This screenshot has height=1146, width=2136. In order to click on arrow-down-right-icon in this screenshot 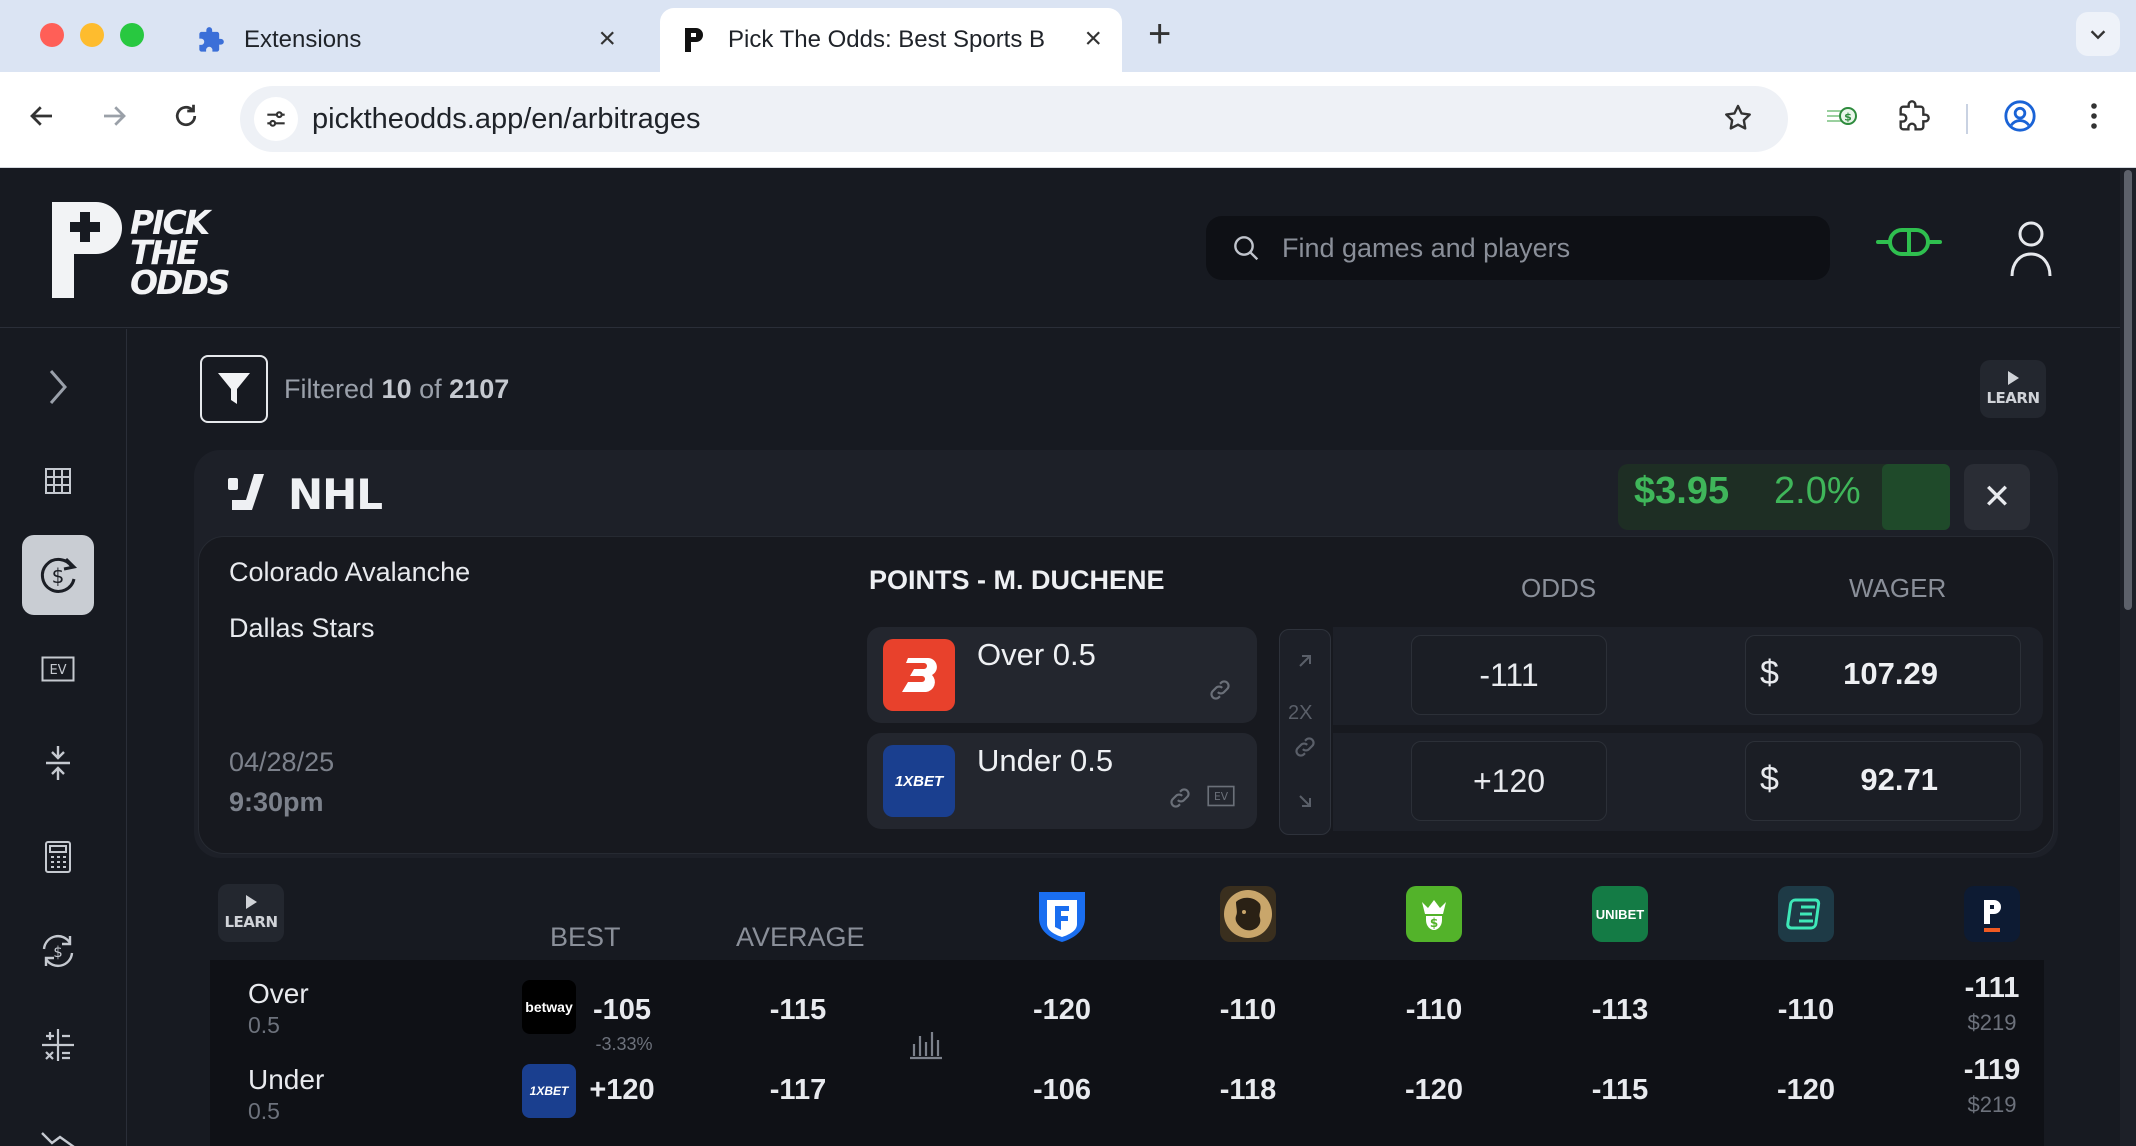, I will do `click(1305, 801)`.